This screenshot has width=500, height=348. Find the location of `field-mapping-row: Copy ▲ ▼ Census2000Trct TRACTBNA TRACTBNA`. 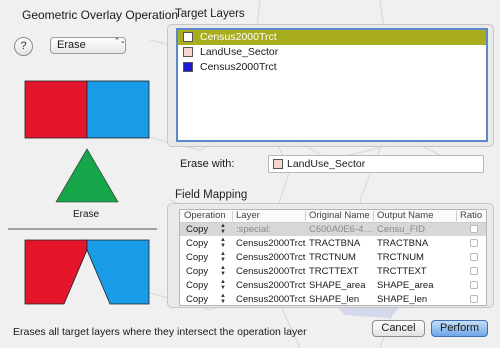

field-mapping-row: Copy ▲ ▼ Census2000Trct TRACTBNA TRACTBNA is located at coordinates (333, 243).